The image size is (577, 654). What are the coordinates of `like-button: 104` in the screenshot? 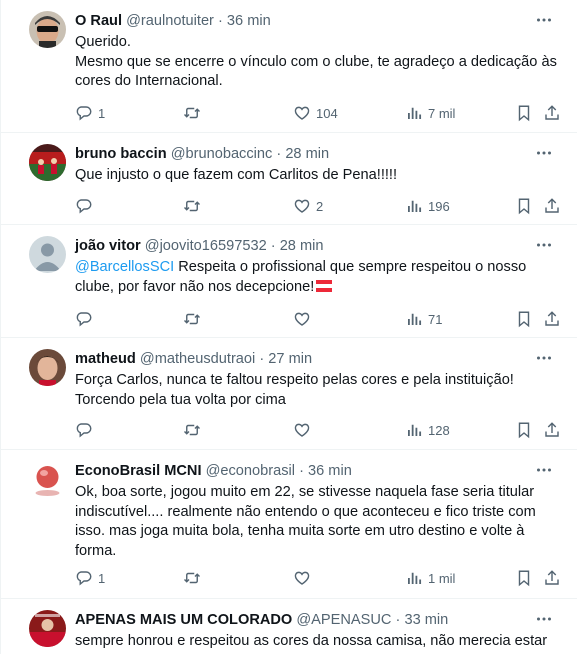 It's located at (315, 113).